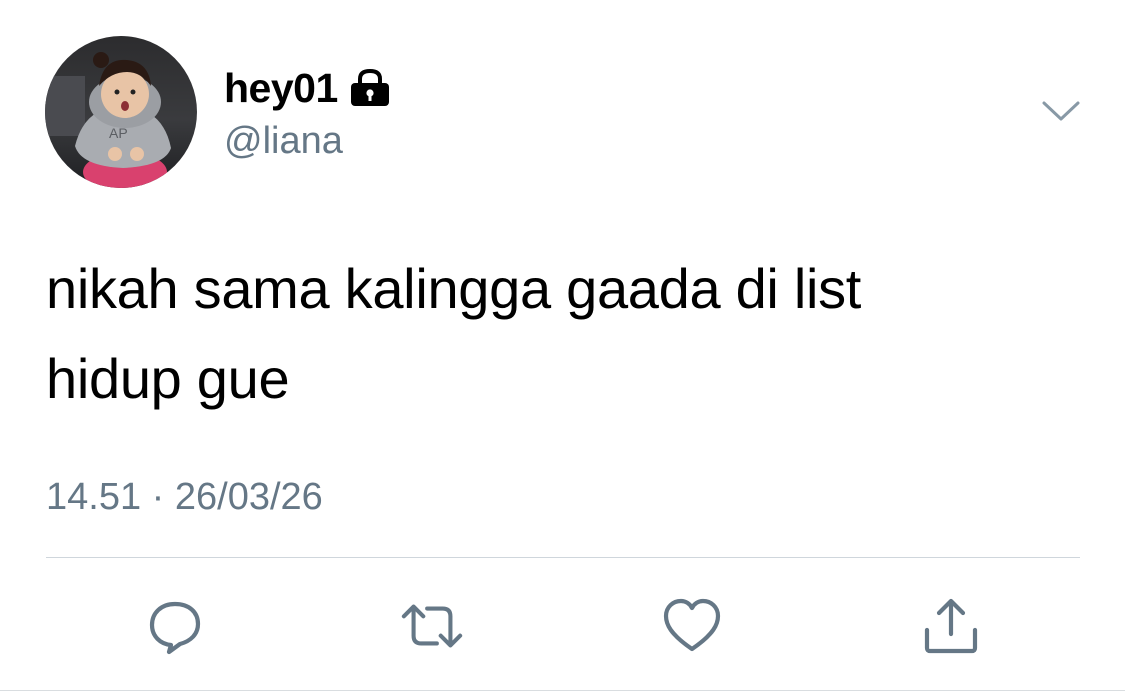  I want to click on author-handle: @liana, so click(283, 141).